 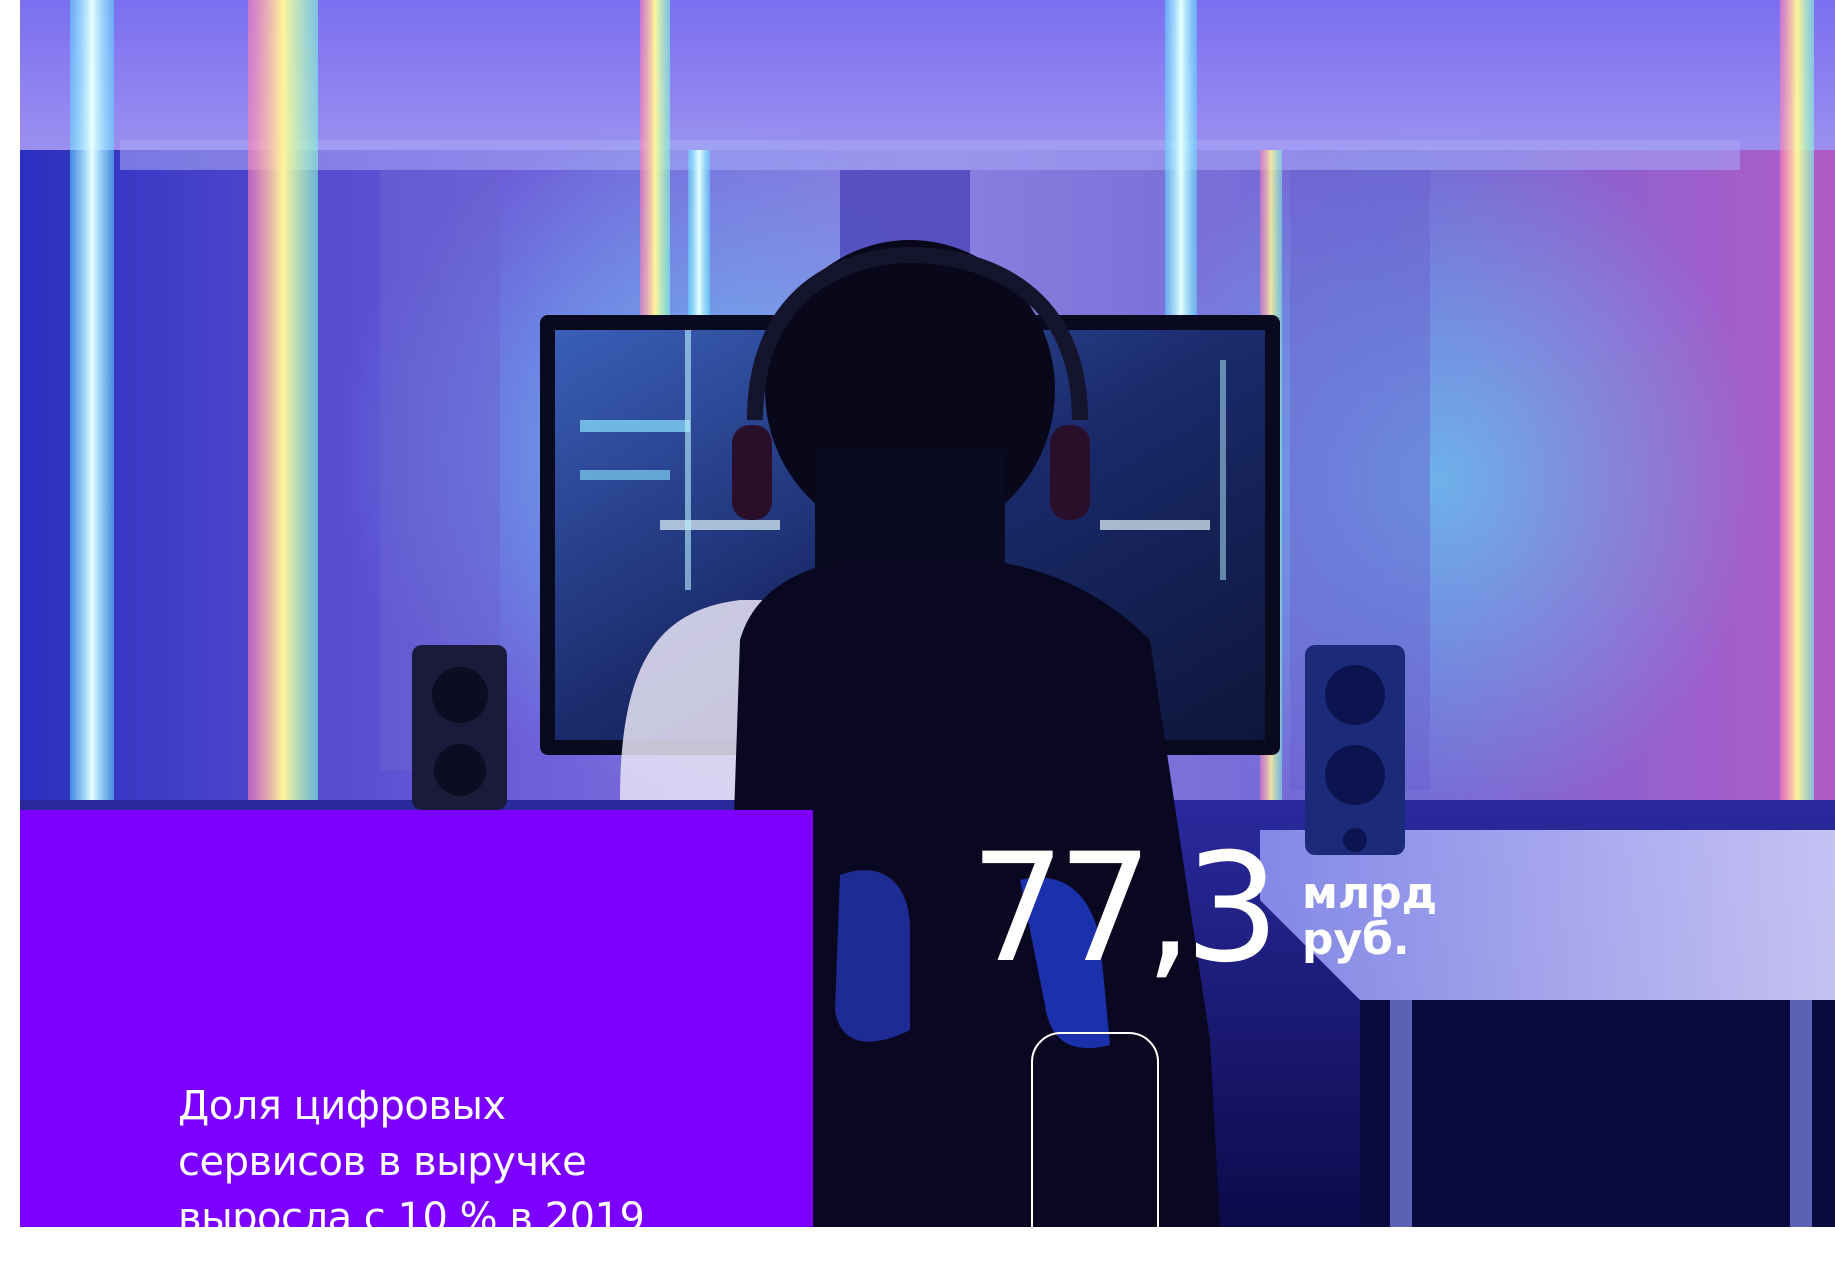 I want to click on caption-line-3: выросла с 10 % в 2019, so click(x=411, y=1218).